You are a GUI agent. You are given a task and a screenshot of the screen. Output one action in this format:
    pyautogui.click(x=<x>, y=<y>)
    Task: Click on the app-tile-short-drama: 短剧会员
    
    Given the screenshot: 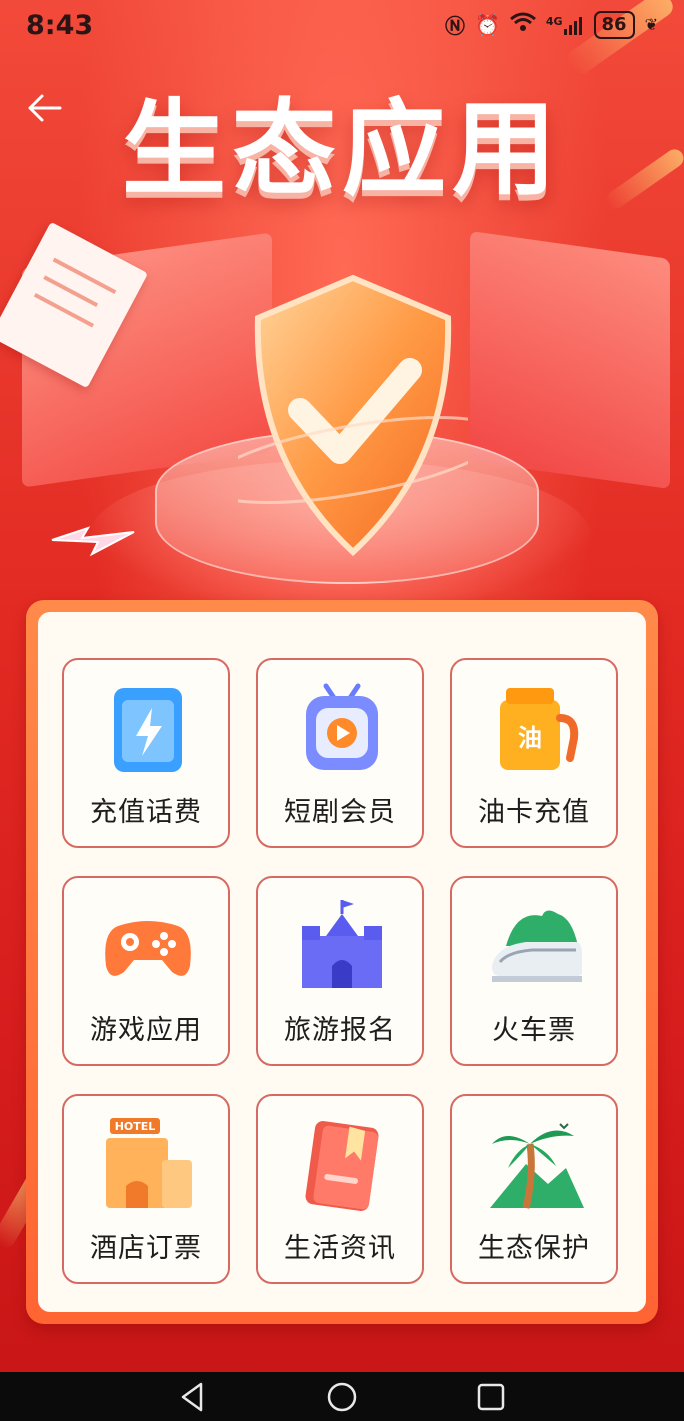 What is the action you would take?
    pyautogui.click(x=340, y=753)
    